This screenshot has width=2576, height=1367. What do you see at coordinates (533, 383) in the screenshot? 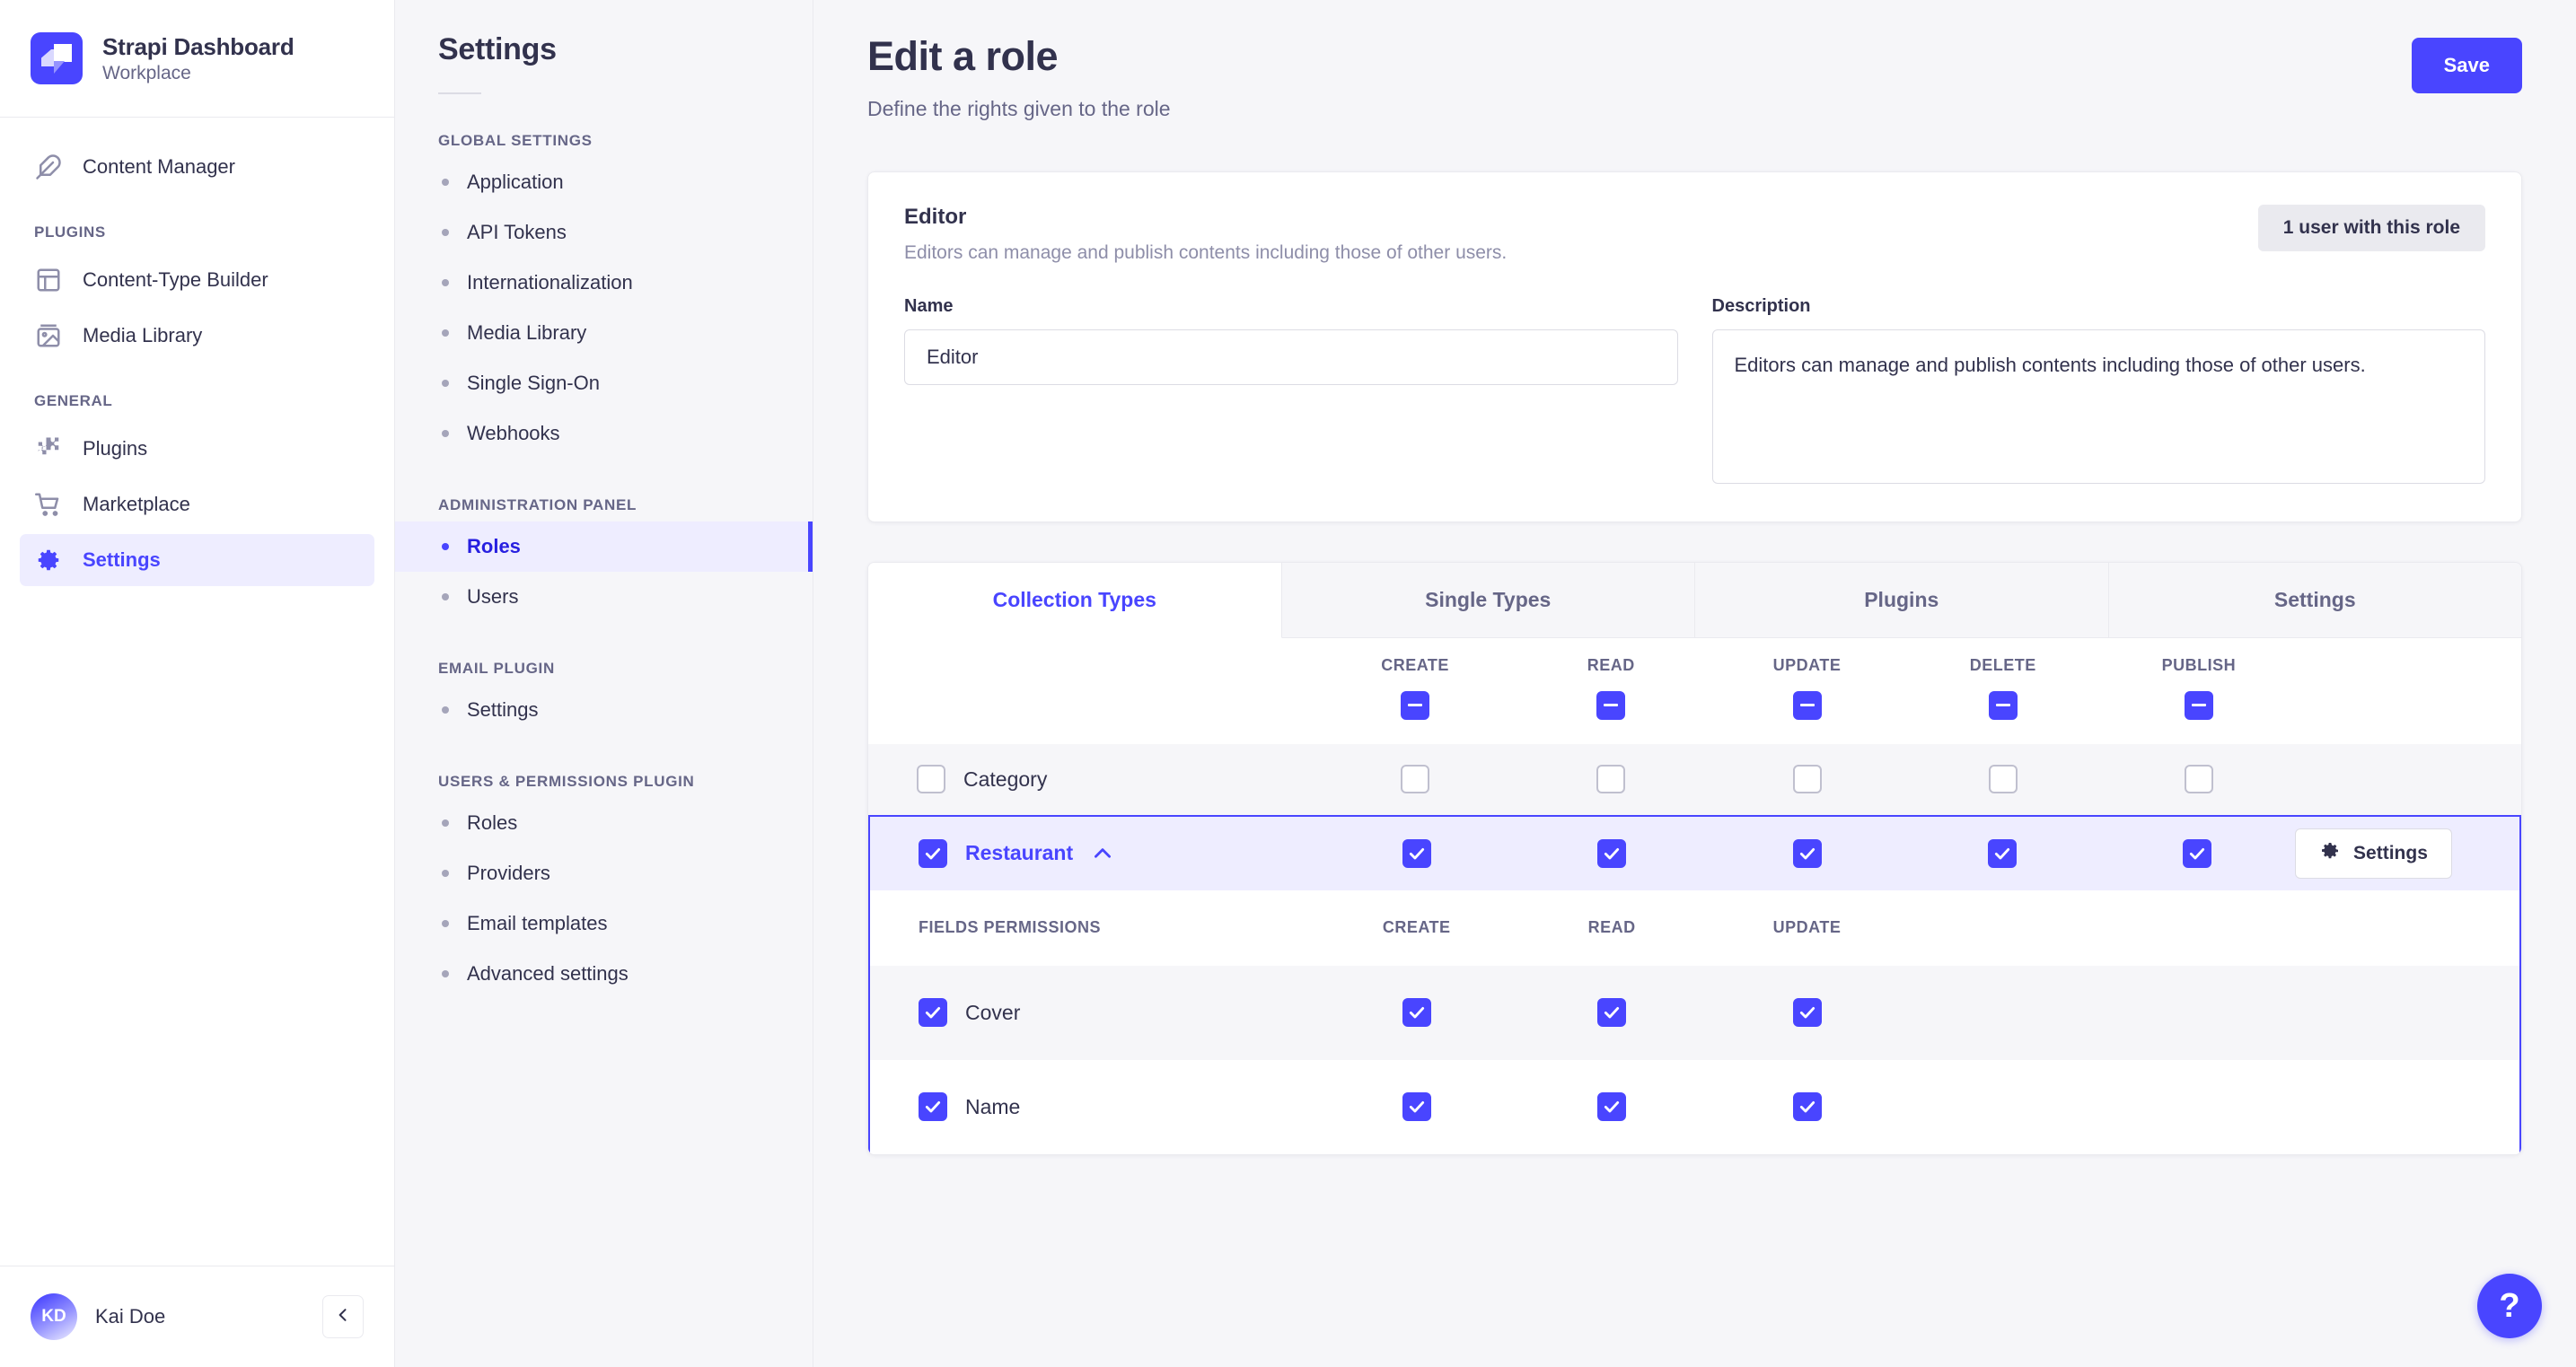
I see `subnav-item-label: Single Sign-On` at bounding box center [533, 383].